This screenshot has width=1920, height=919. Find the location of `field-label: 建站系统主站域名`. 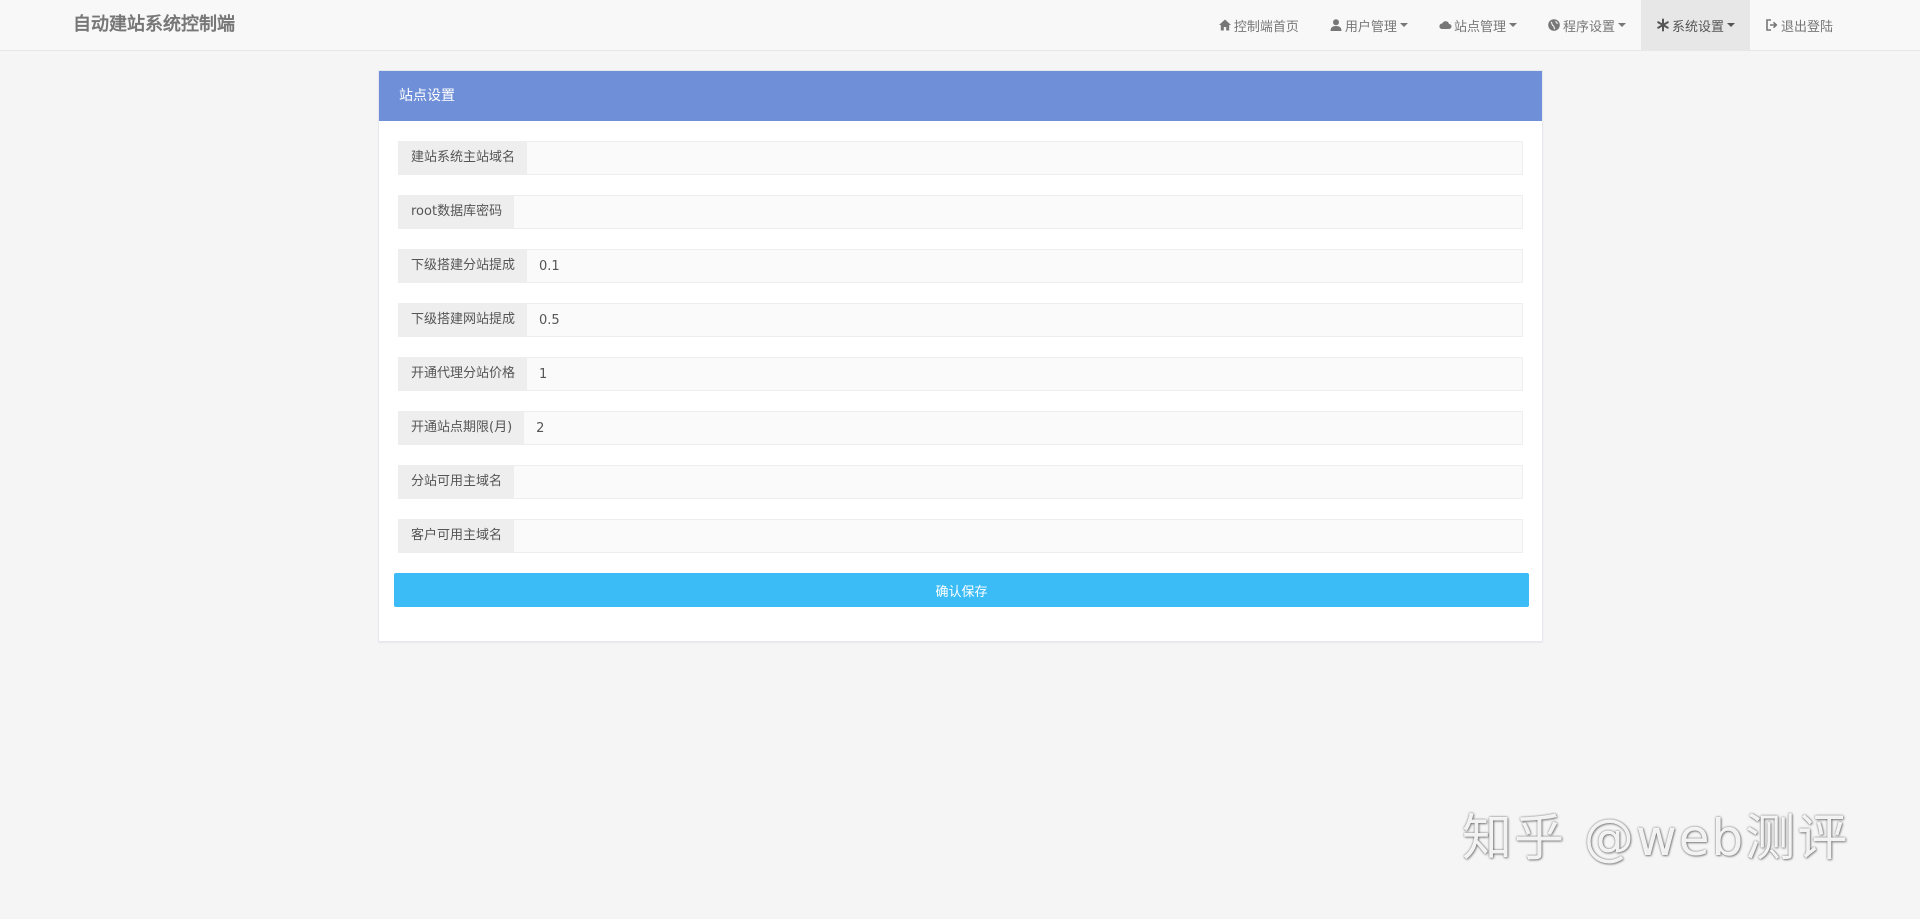

field-label: 建站系统主站域名 is located at coordinates (463, 158).